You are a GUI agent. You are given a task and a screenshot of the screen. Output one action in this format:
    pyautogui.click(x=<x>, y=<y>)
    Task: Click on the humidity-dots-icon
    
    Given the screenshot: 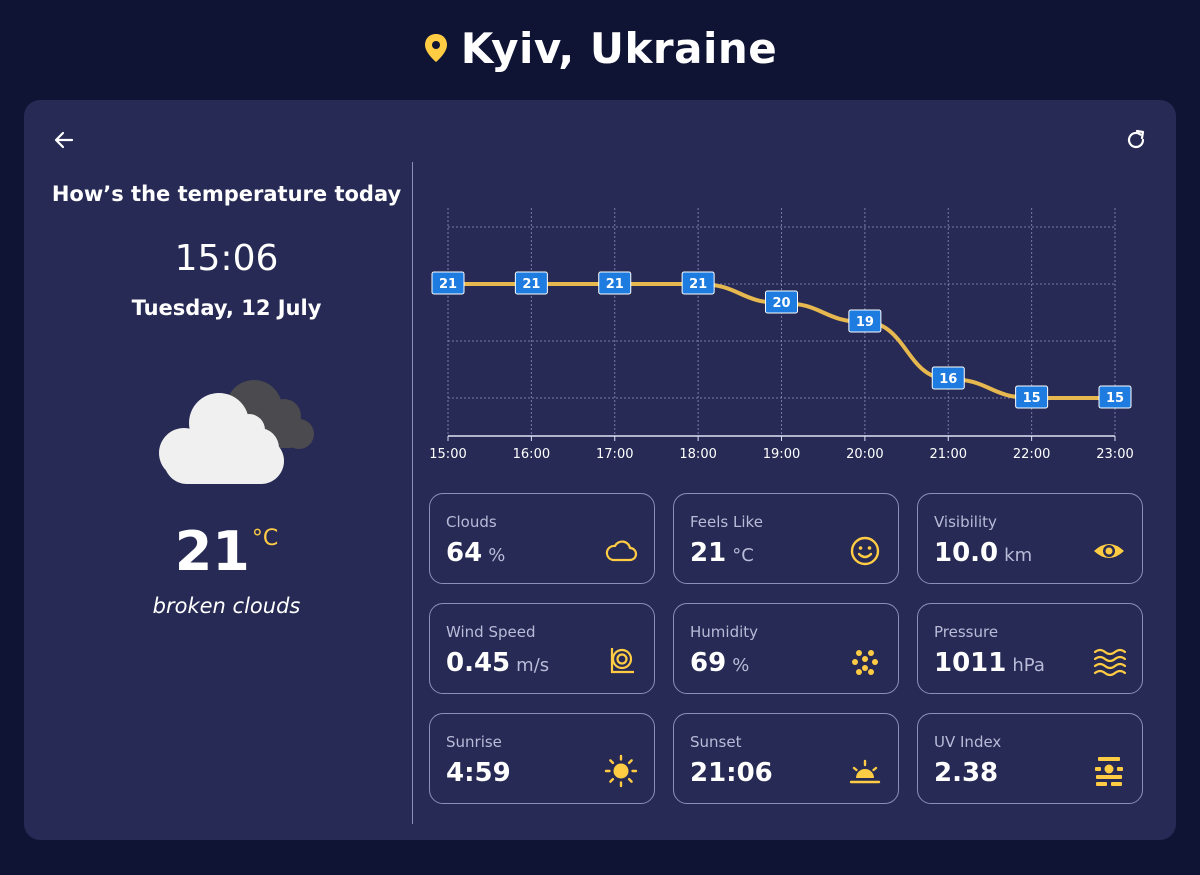 What is the action you would take?
    pyautogui.click(x=865, y=661)
    